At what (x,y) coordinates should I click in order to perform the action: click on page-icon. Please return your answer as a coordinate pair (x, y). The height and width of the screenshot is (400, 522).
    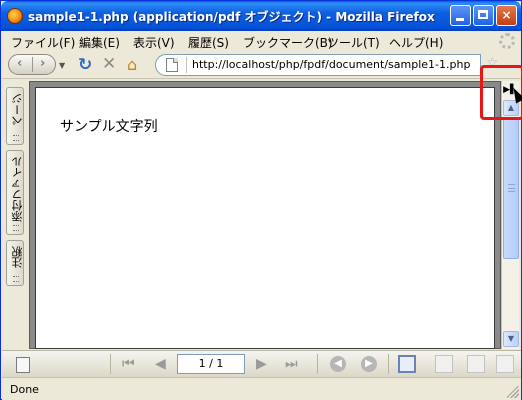
    Looking at the image, I should click on (172, 65).